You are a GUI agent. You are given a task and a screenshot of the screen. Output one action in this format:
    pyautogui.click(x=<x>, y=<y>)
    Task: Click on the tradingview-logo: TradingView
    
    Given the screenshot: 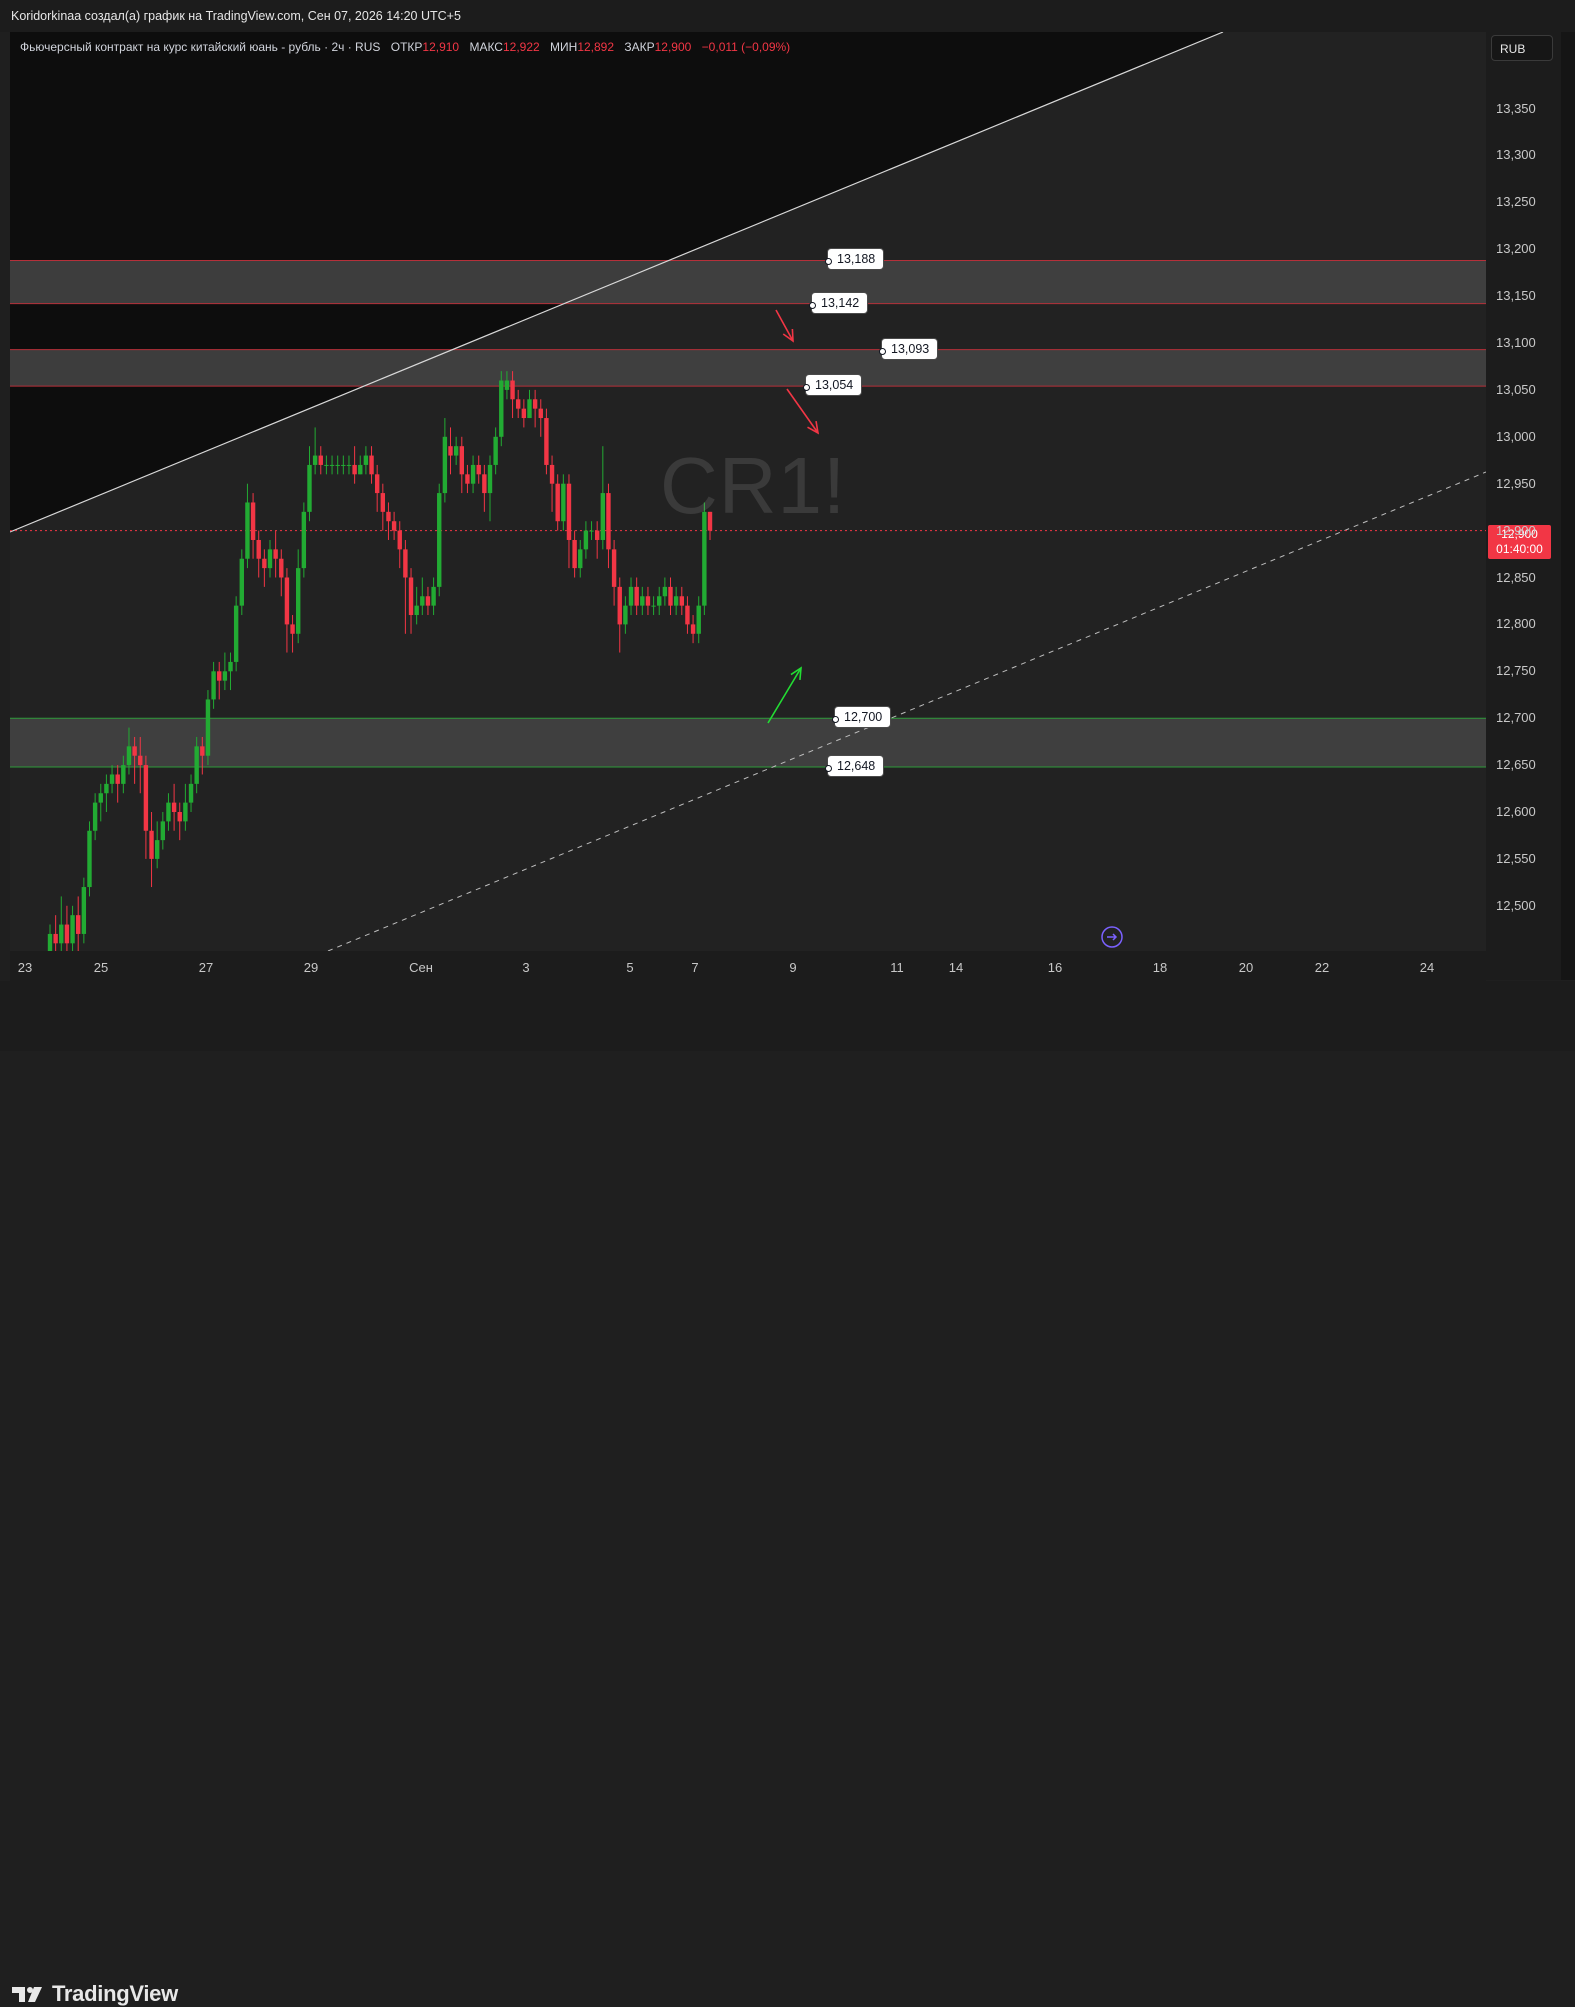 What is the action you would take?
    pyautogui.click(x=95, y=1994)
    